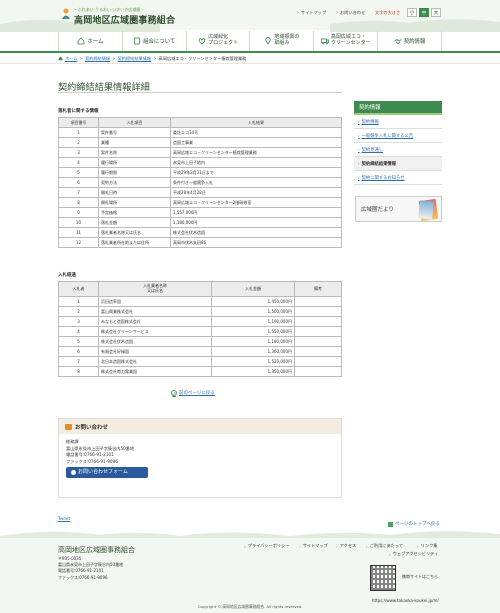 This screenshot has width=500, height=613. Describe the element at coordinates (253, 361) in the screenshot. I see `table-cell: 1,520,000円` at that location.